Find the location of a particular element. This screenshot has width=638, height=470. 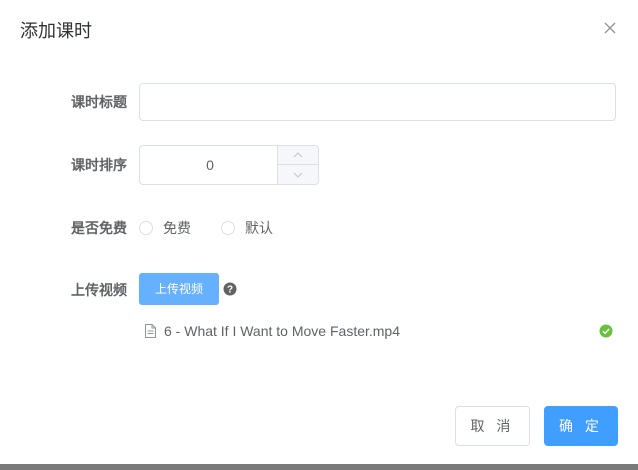

chevron-up-icon is located at coordinates (298, 155).